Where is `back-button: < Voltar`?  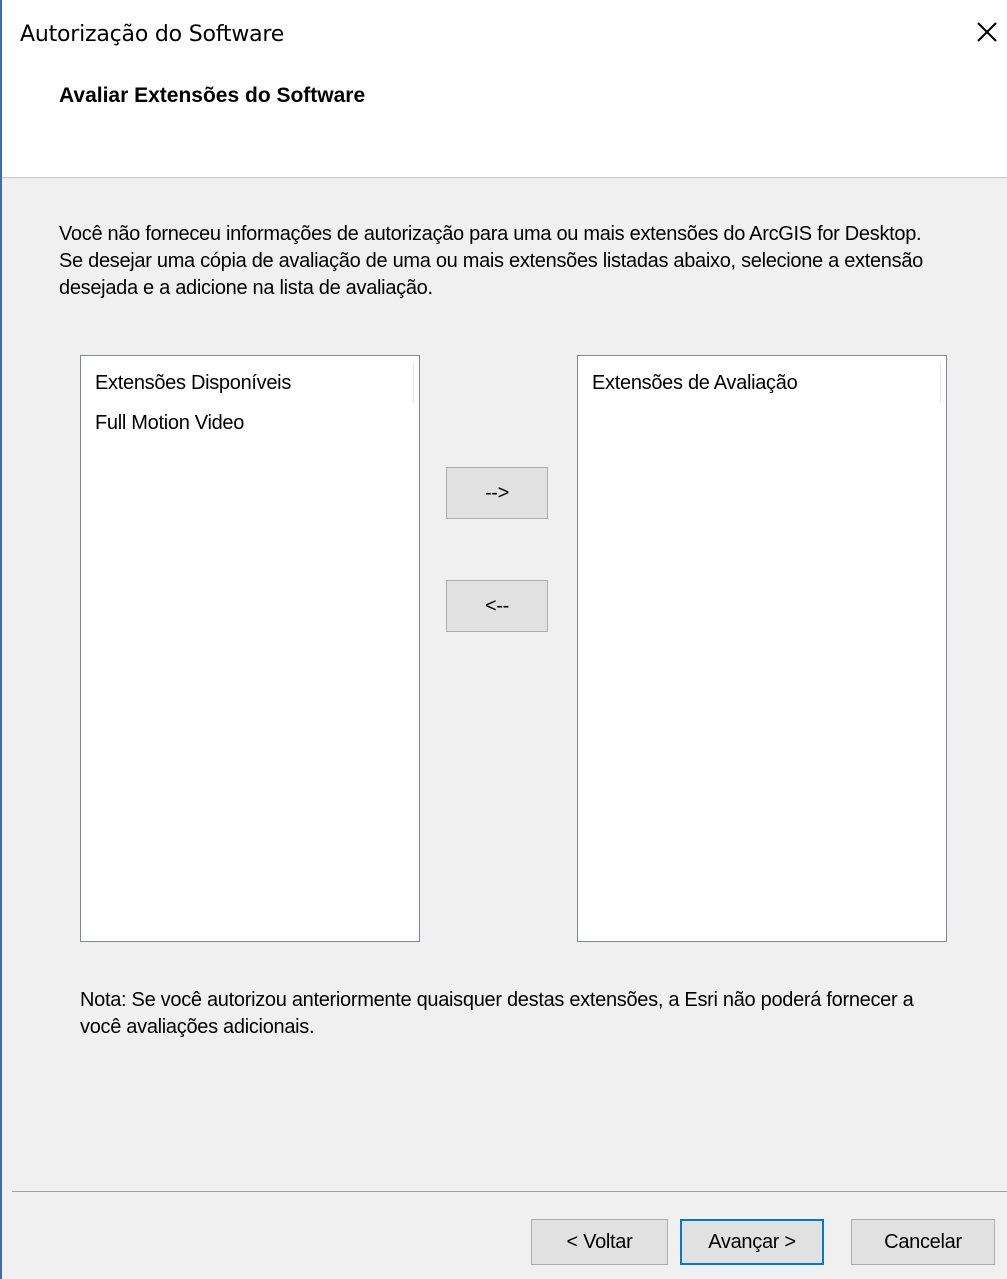 back-button: < Voltar is located at coordinates (599, 1242).